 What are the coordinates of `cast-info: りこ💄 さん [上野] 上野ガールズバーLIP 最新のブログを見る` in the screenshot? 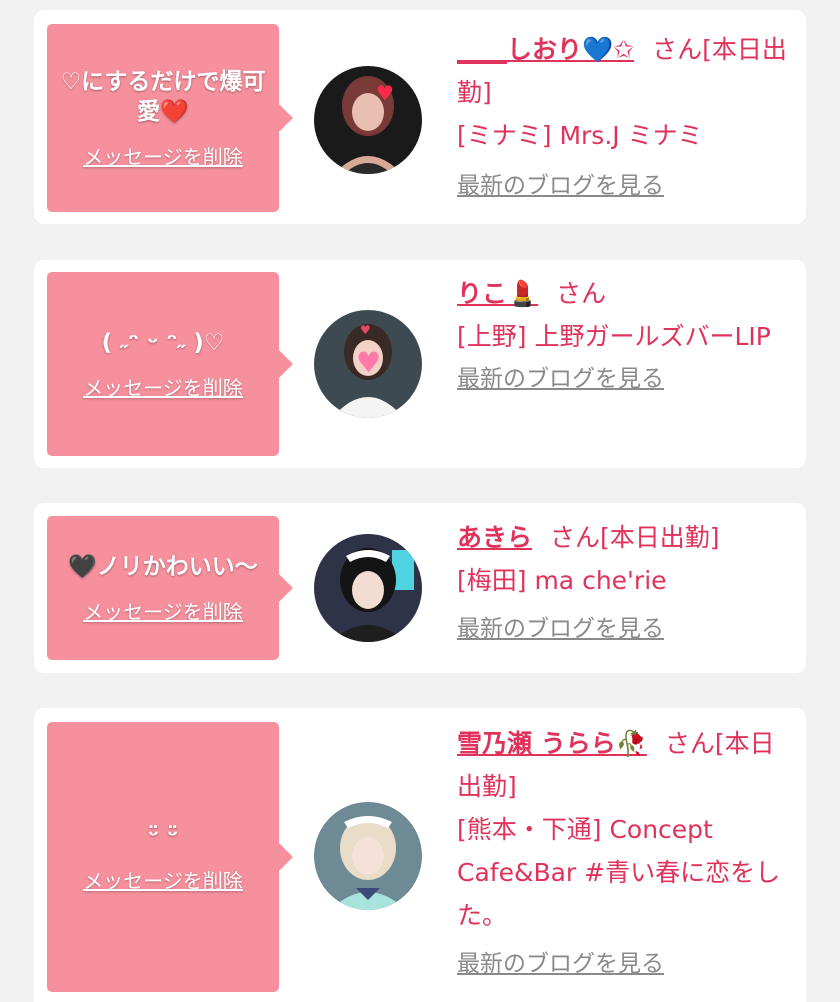 It's located at (627, 336).